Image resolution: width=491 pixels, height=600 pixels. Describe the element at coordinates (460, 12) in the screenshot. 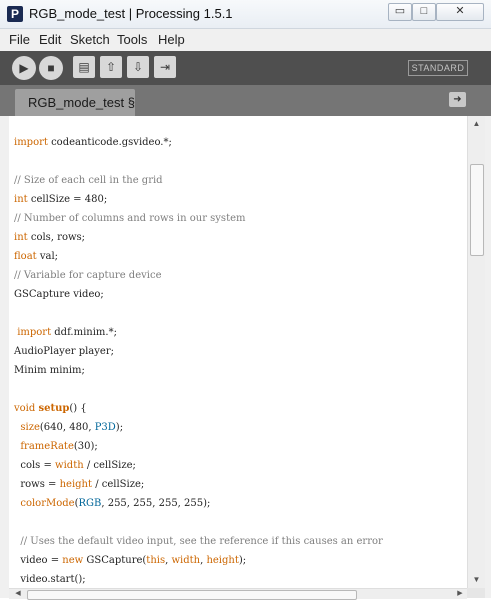

I see `close-button: ✕` at that location.